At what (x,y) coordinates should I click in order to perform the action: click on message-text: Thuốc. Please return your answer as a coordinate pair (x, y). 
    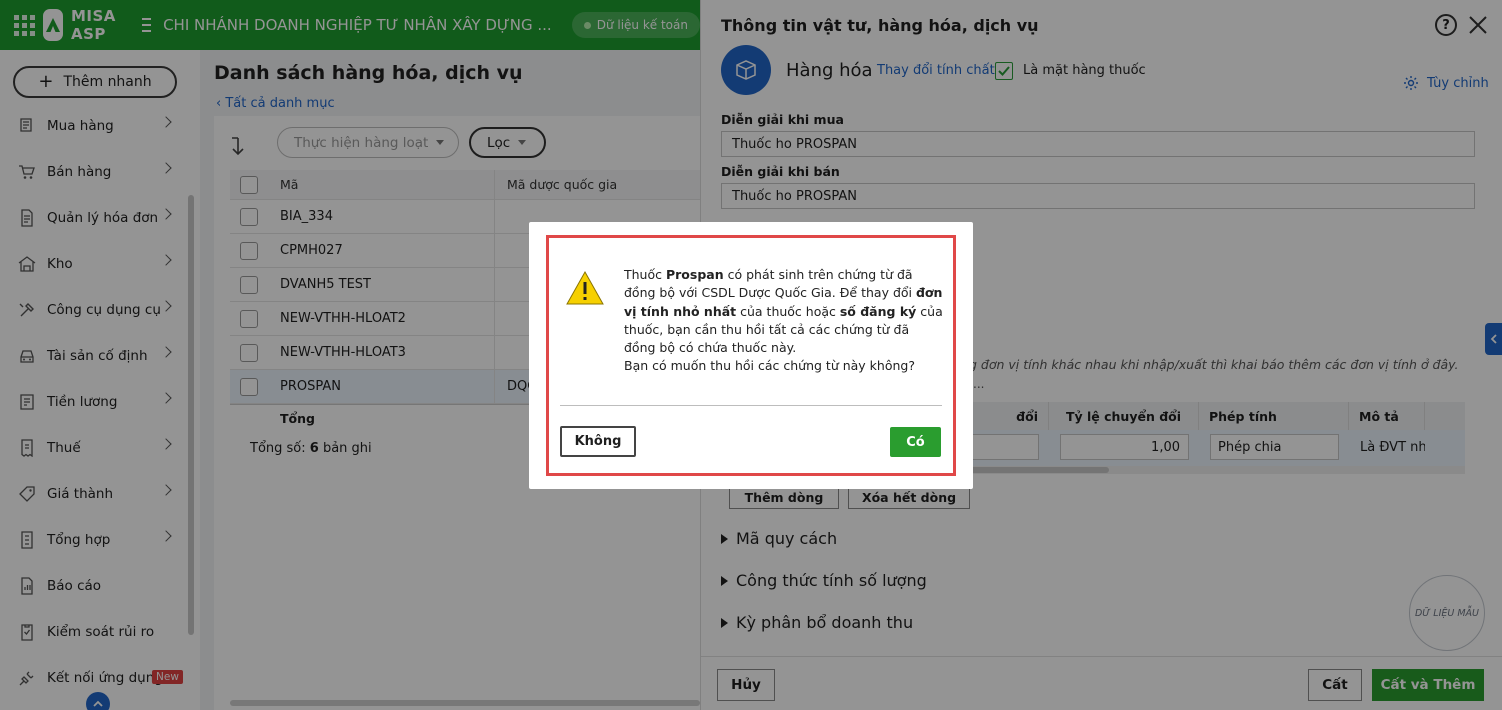
    Looking at the image, I should click on (645, 274).